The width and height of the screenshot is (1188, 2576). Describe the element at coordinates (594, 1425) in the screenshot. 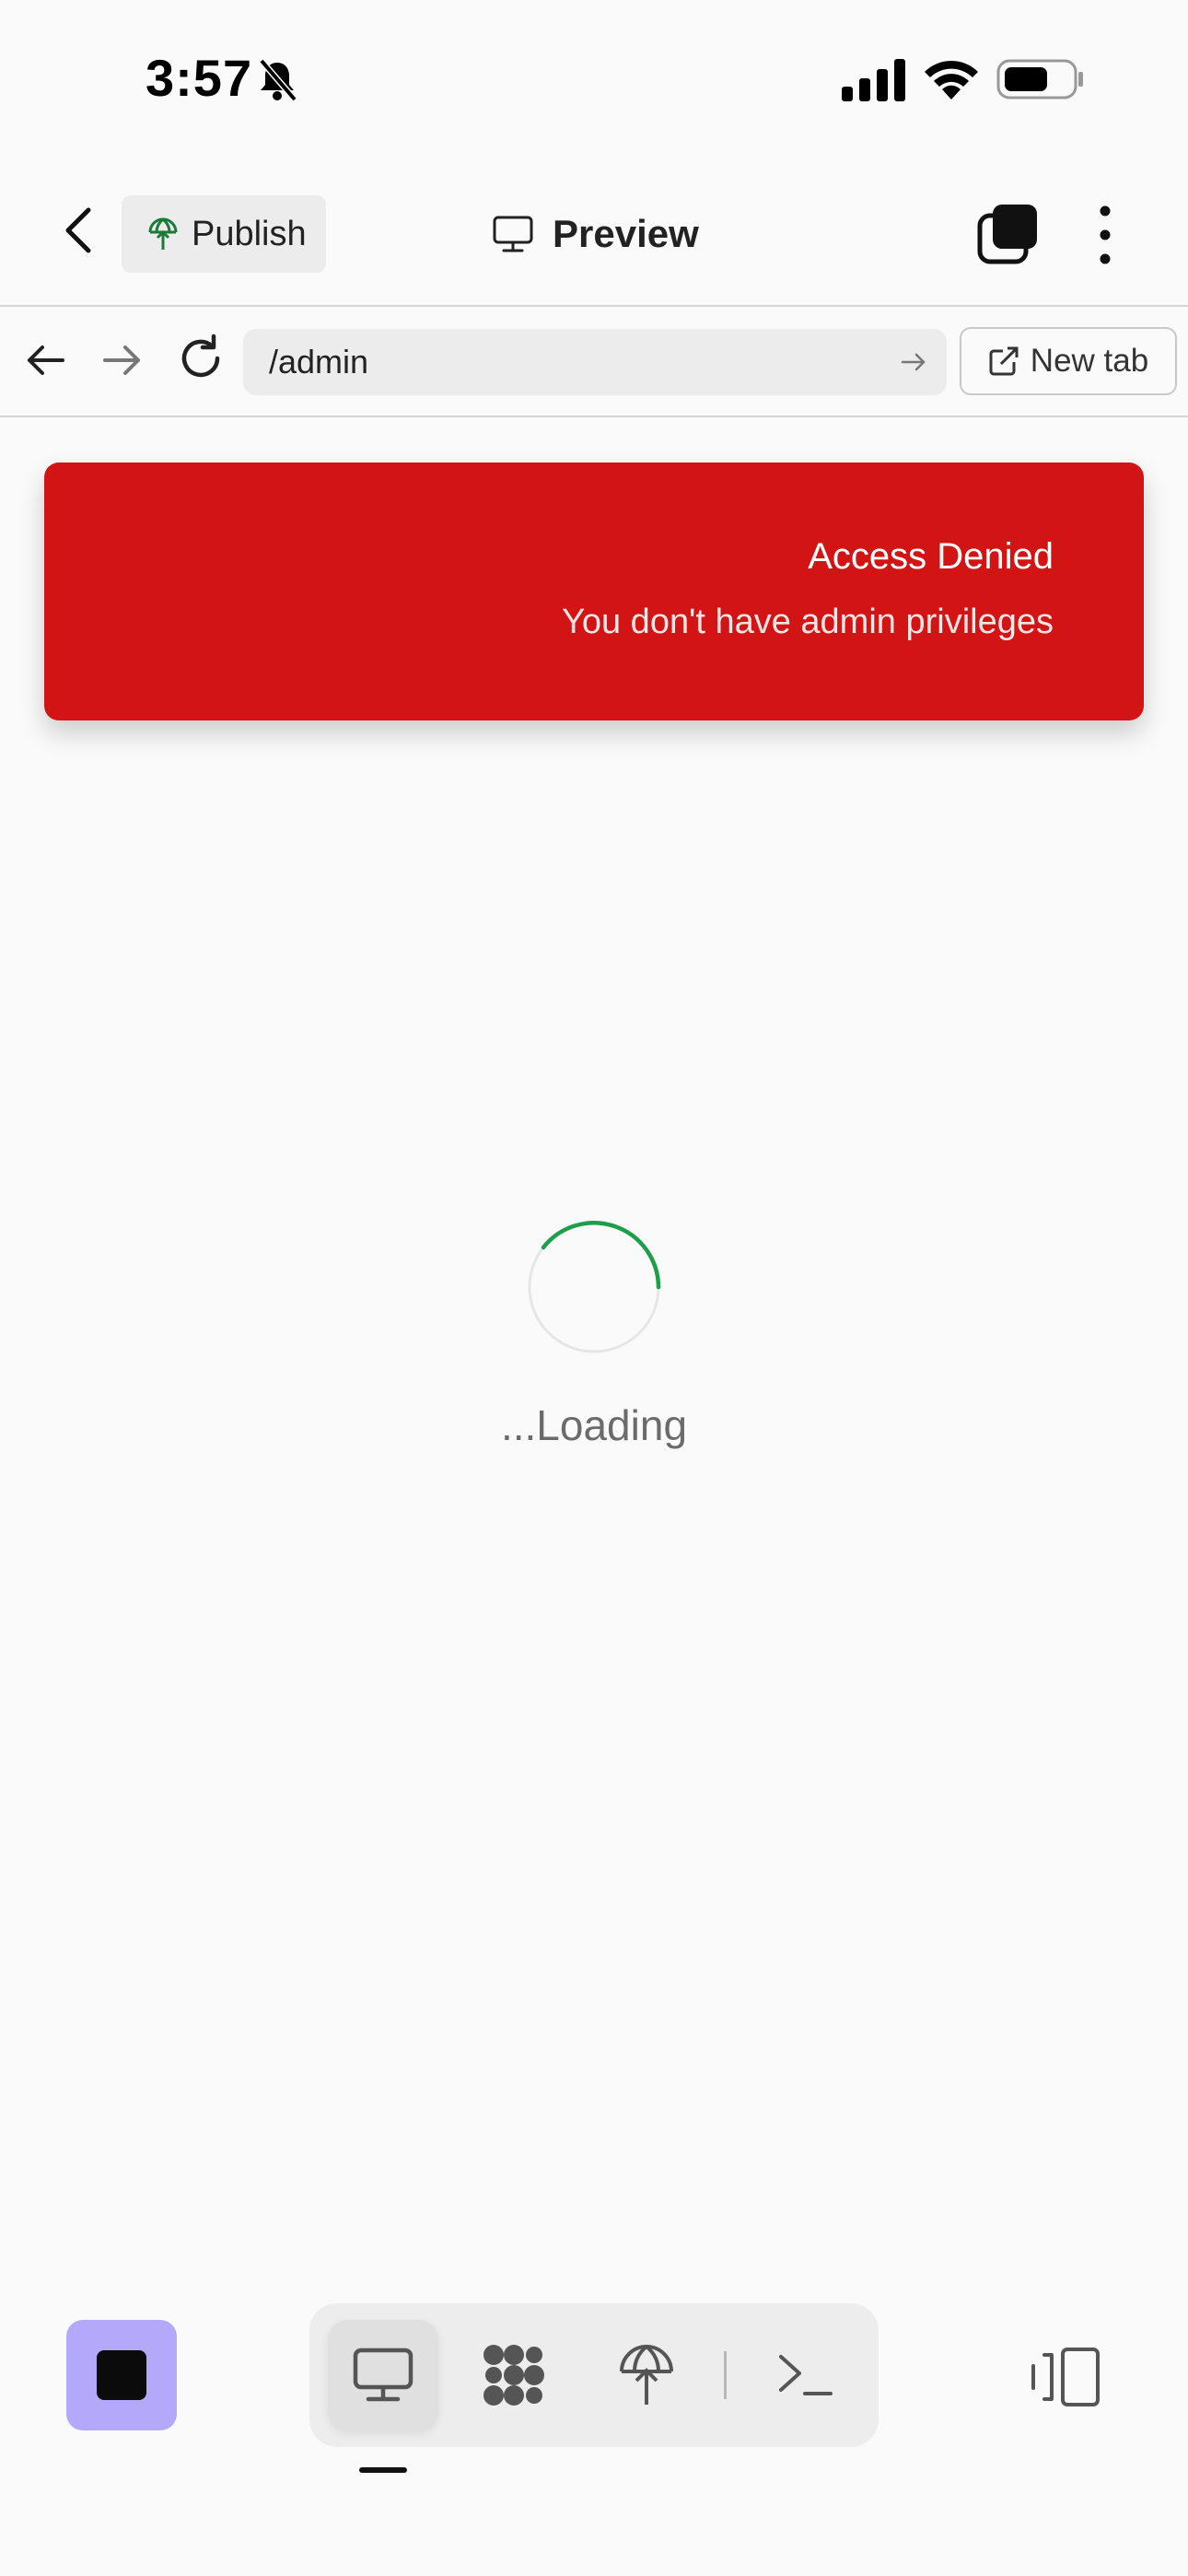

I see `loading-text: ...Loading` at that location.